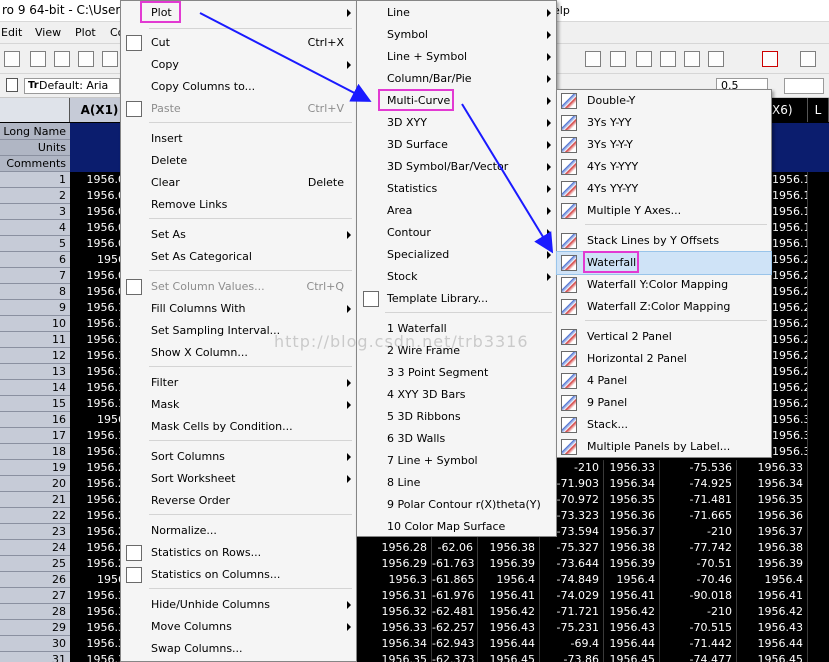 Image resolution: width=829 pixels, height=662 pixels. Describe the element at coordinates (507, 178) in the screenshot. I see `arrow-multicurve-to-waterfall` at that location.